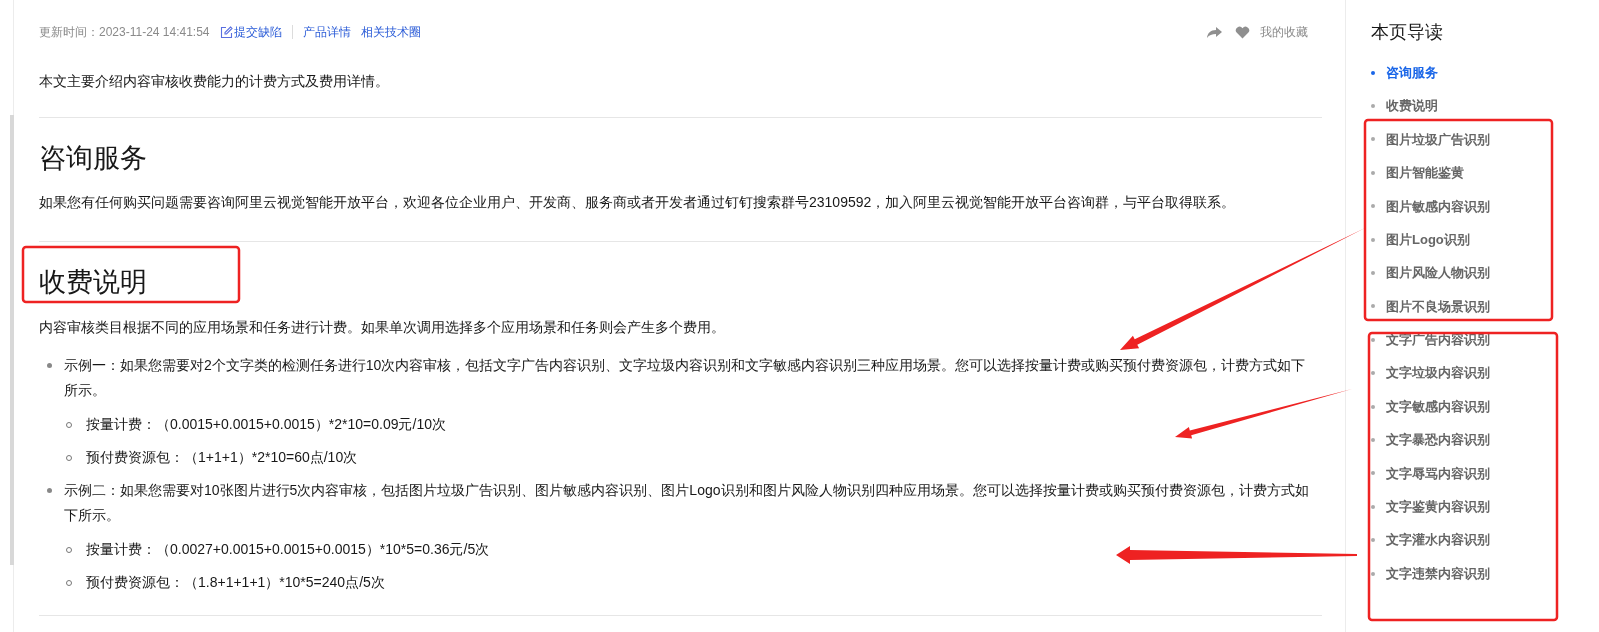  I want to click on toc-item: 图片垃圾广告识别, so click(1438, 139).